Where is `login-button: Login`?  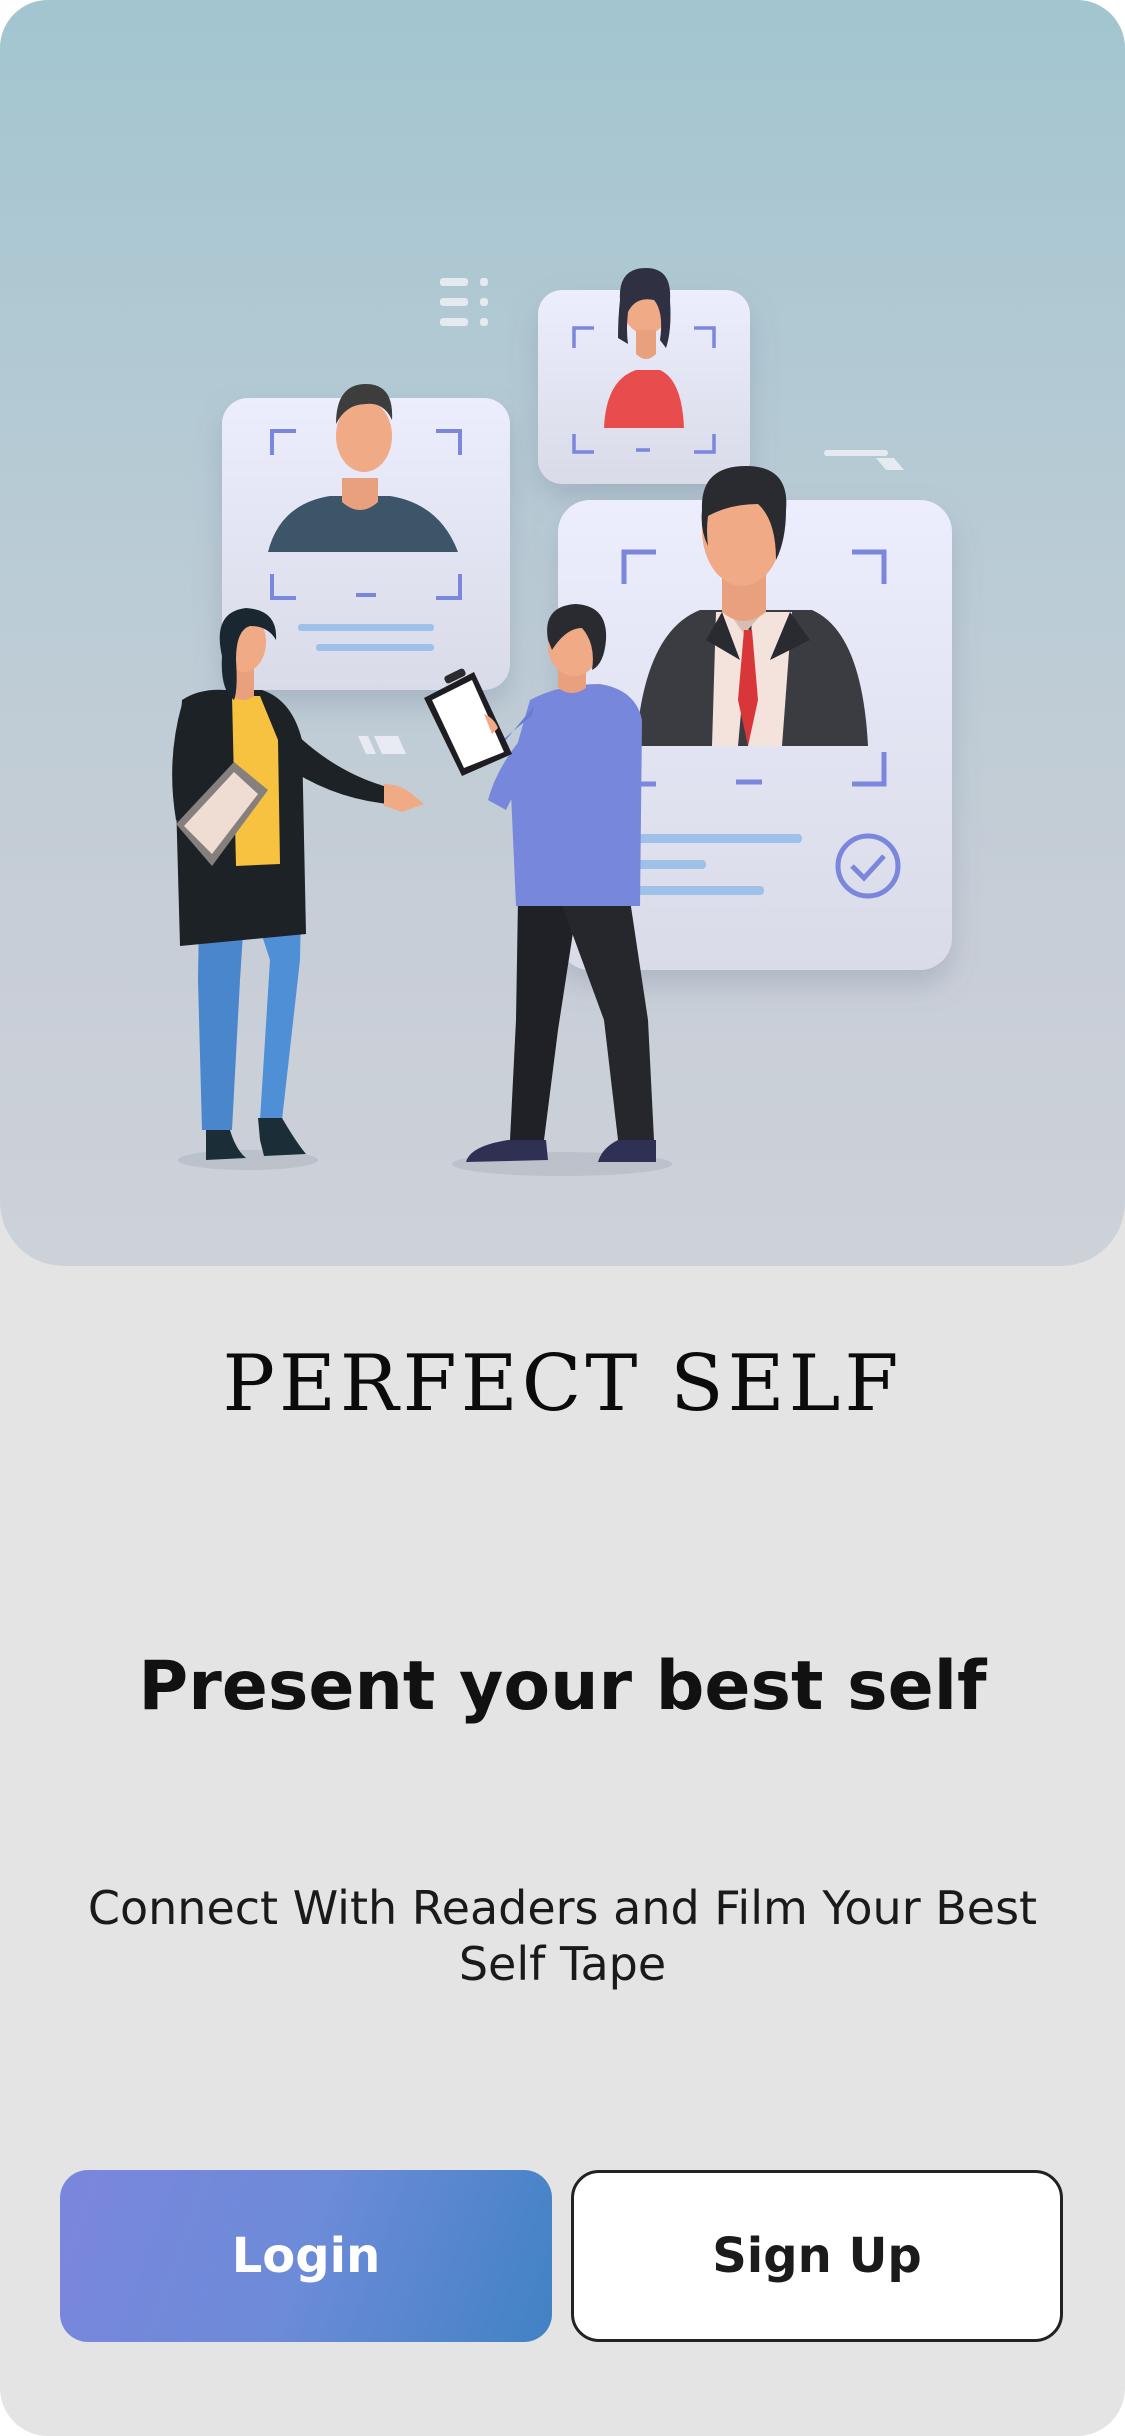 login-button: Login is located at coordinates (306, 2256).